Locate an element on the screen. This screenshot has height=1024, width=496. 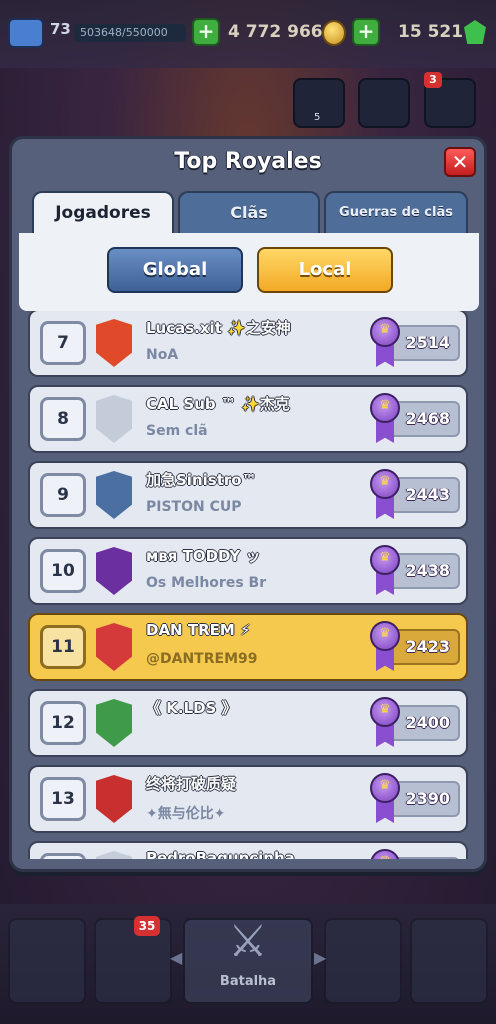
tab-jogadores: Jogadores is located at coordinates (103, 212).